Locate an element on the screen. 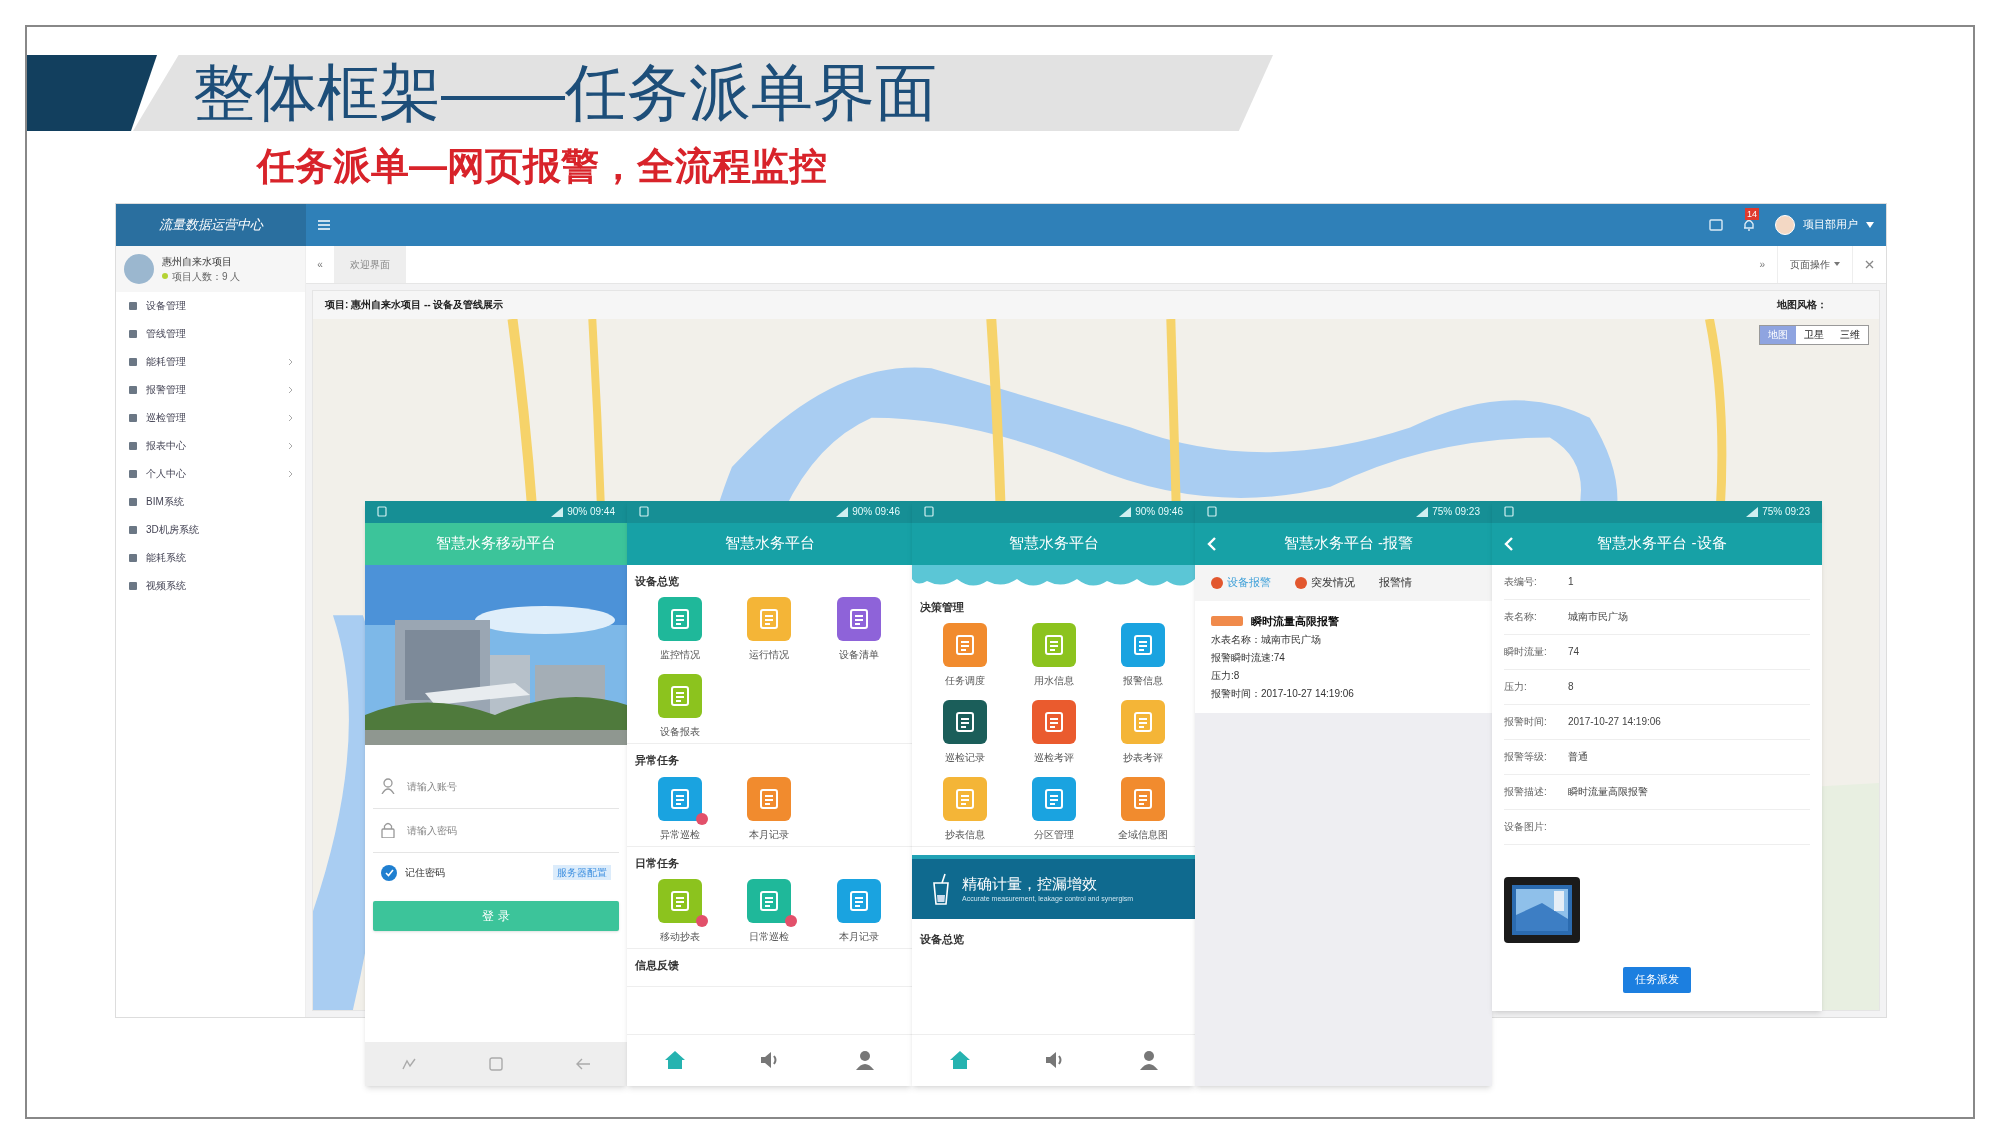 This screenshot has width=2000, height=1144. menu-icon is located at coordinates (324, 224).